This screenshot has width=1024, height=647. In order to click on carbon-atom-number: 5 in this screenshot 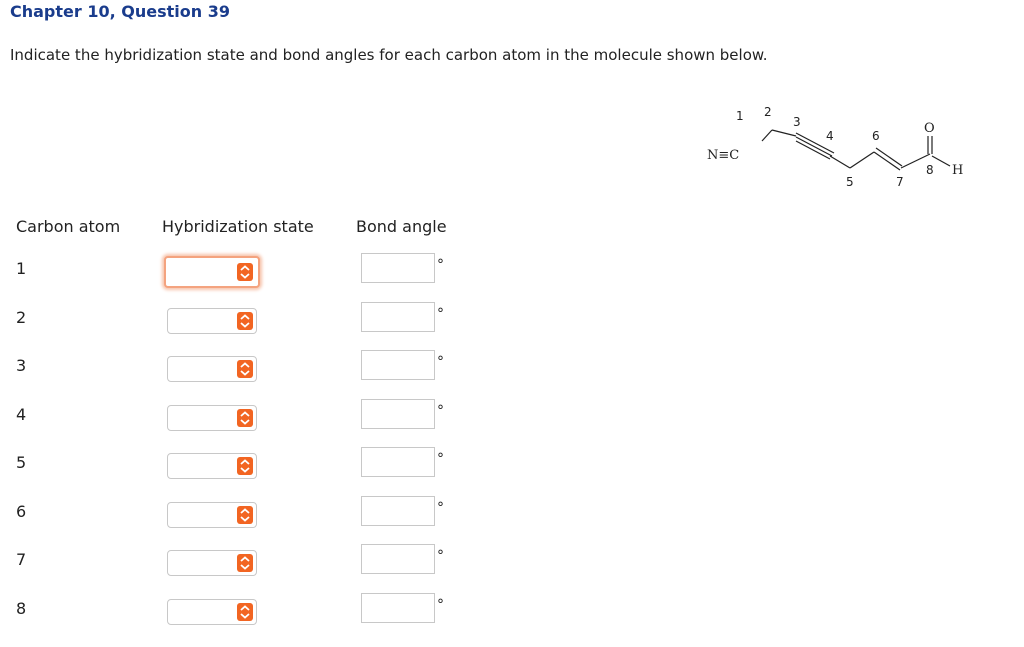, I will do `click(21, 462)`.